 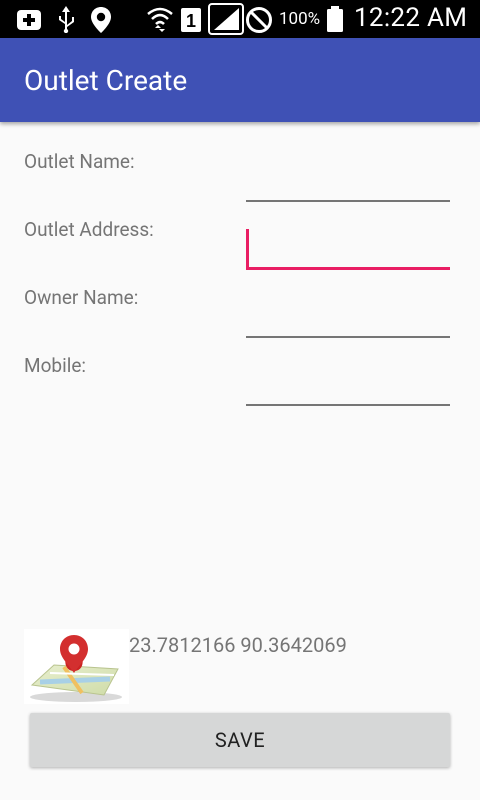 I want to click on text-cursor, so click(x=247, y=248).